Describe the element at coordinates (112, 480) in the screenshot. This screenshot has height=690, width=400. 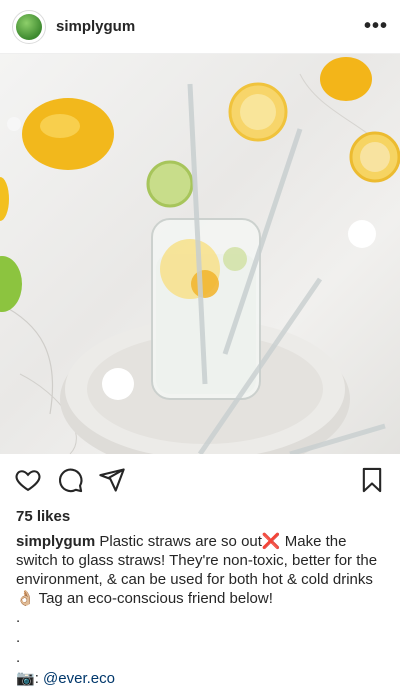
I see `share-icon` at that location.